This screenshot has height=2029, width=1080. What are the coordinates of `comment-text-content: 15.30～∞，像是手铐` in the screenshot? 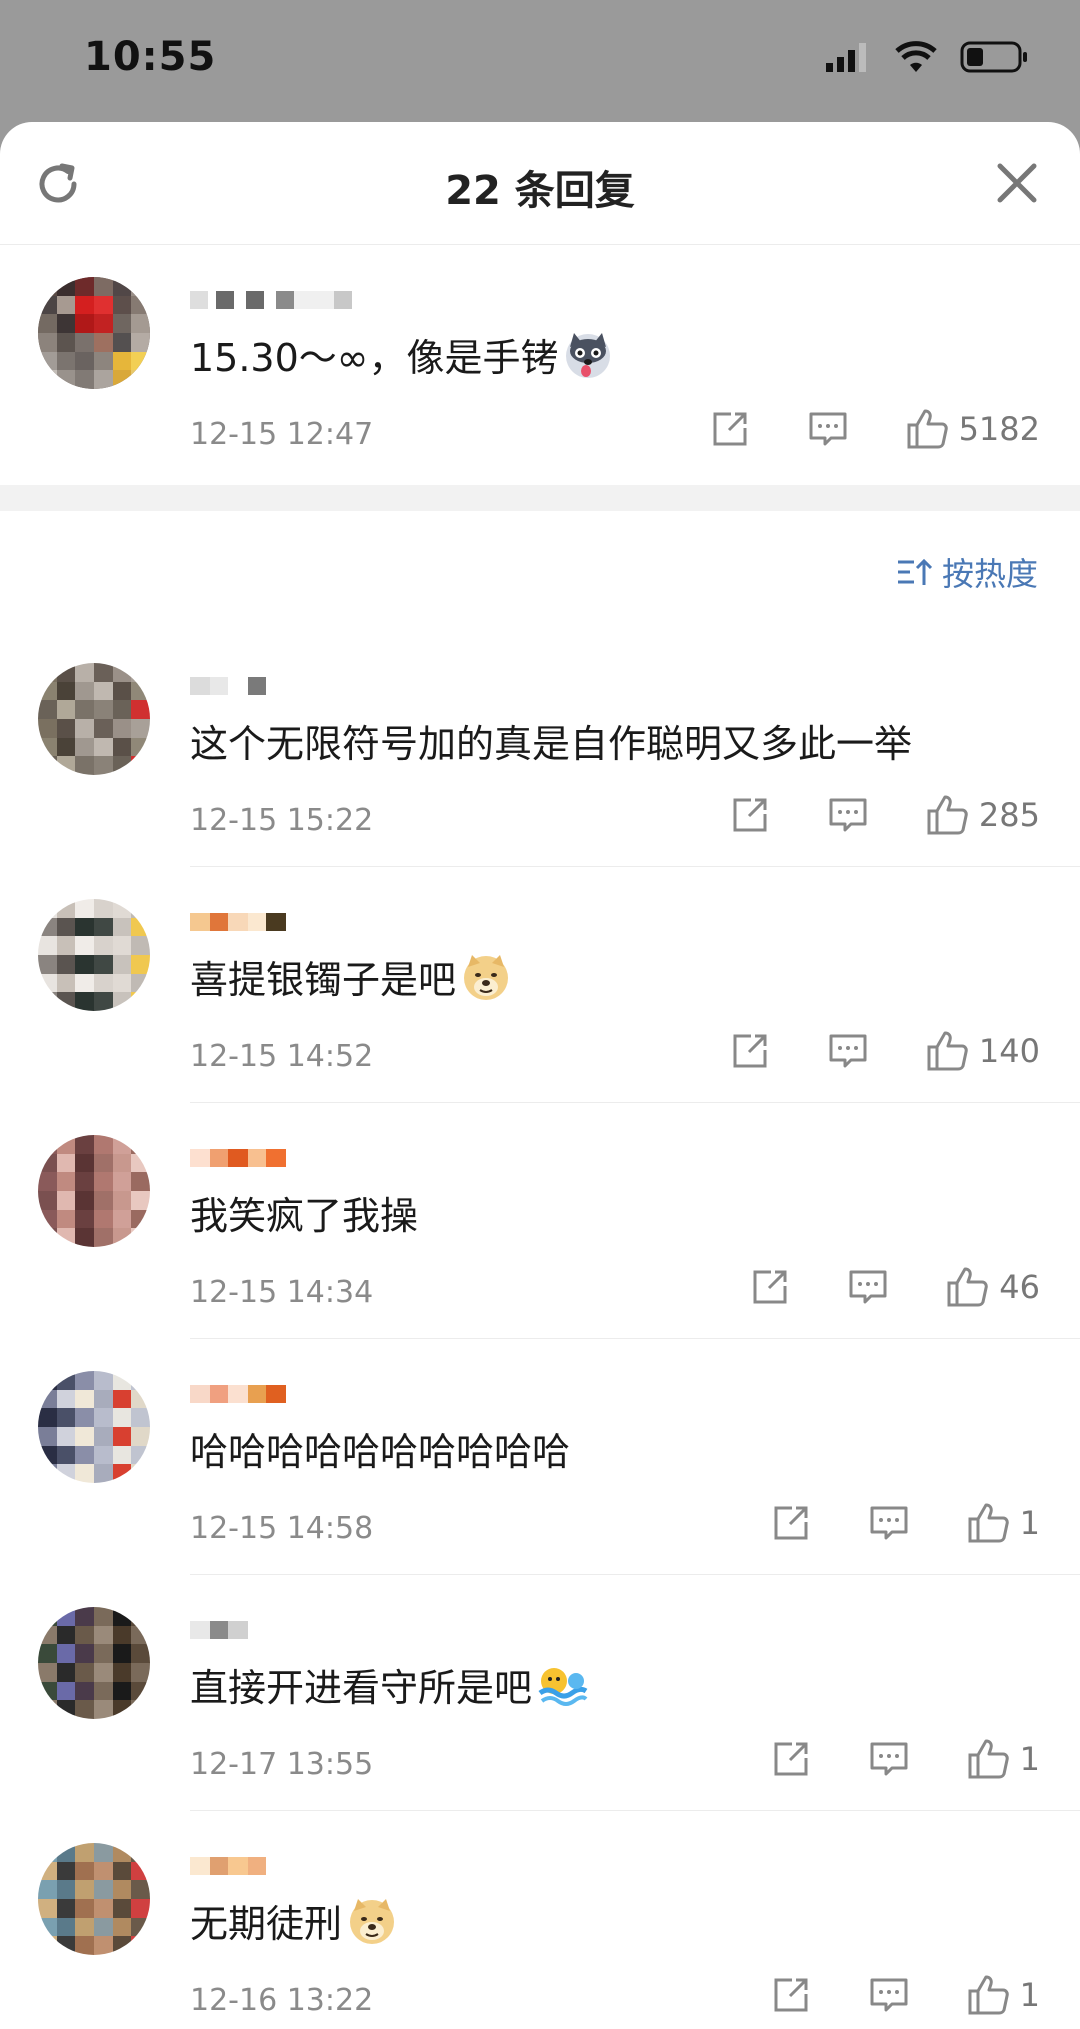 It's located at (374, 358).